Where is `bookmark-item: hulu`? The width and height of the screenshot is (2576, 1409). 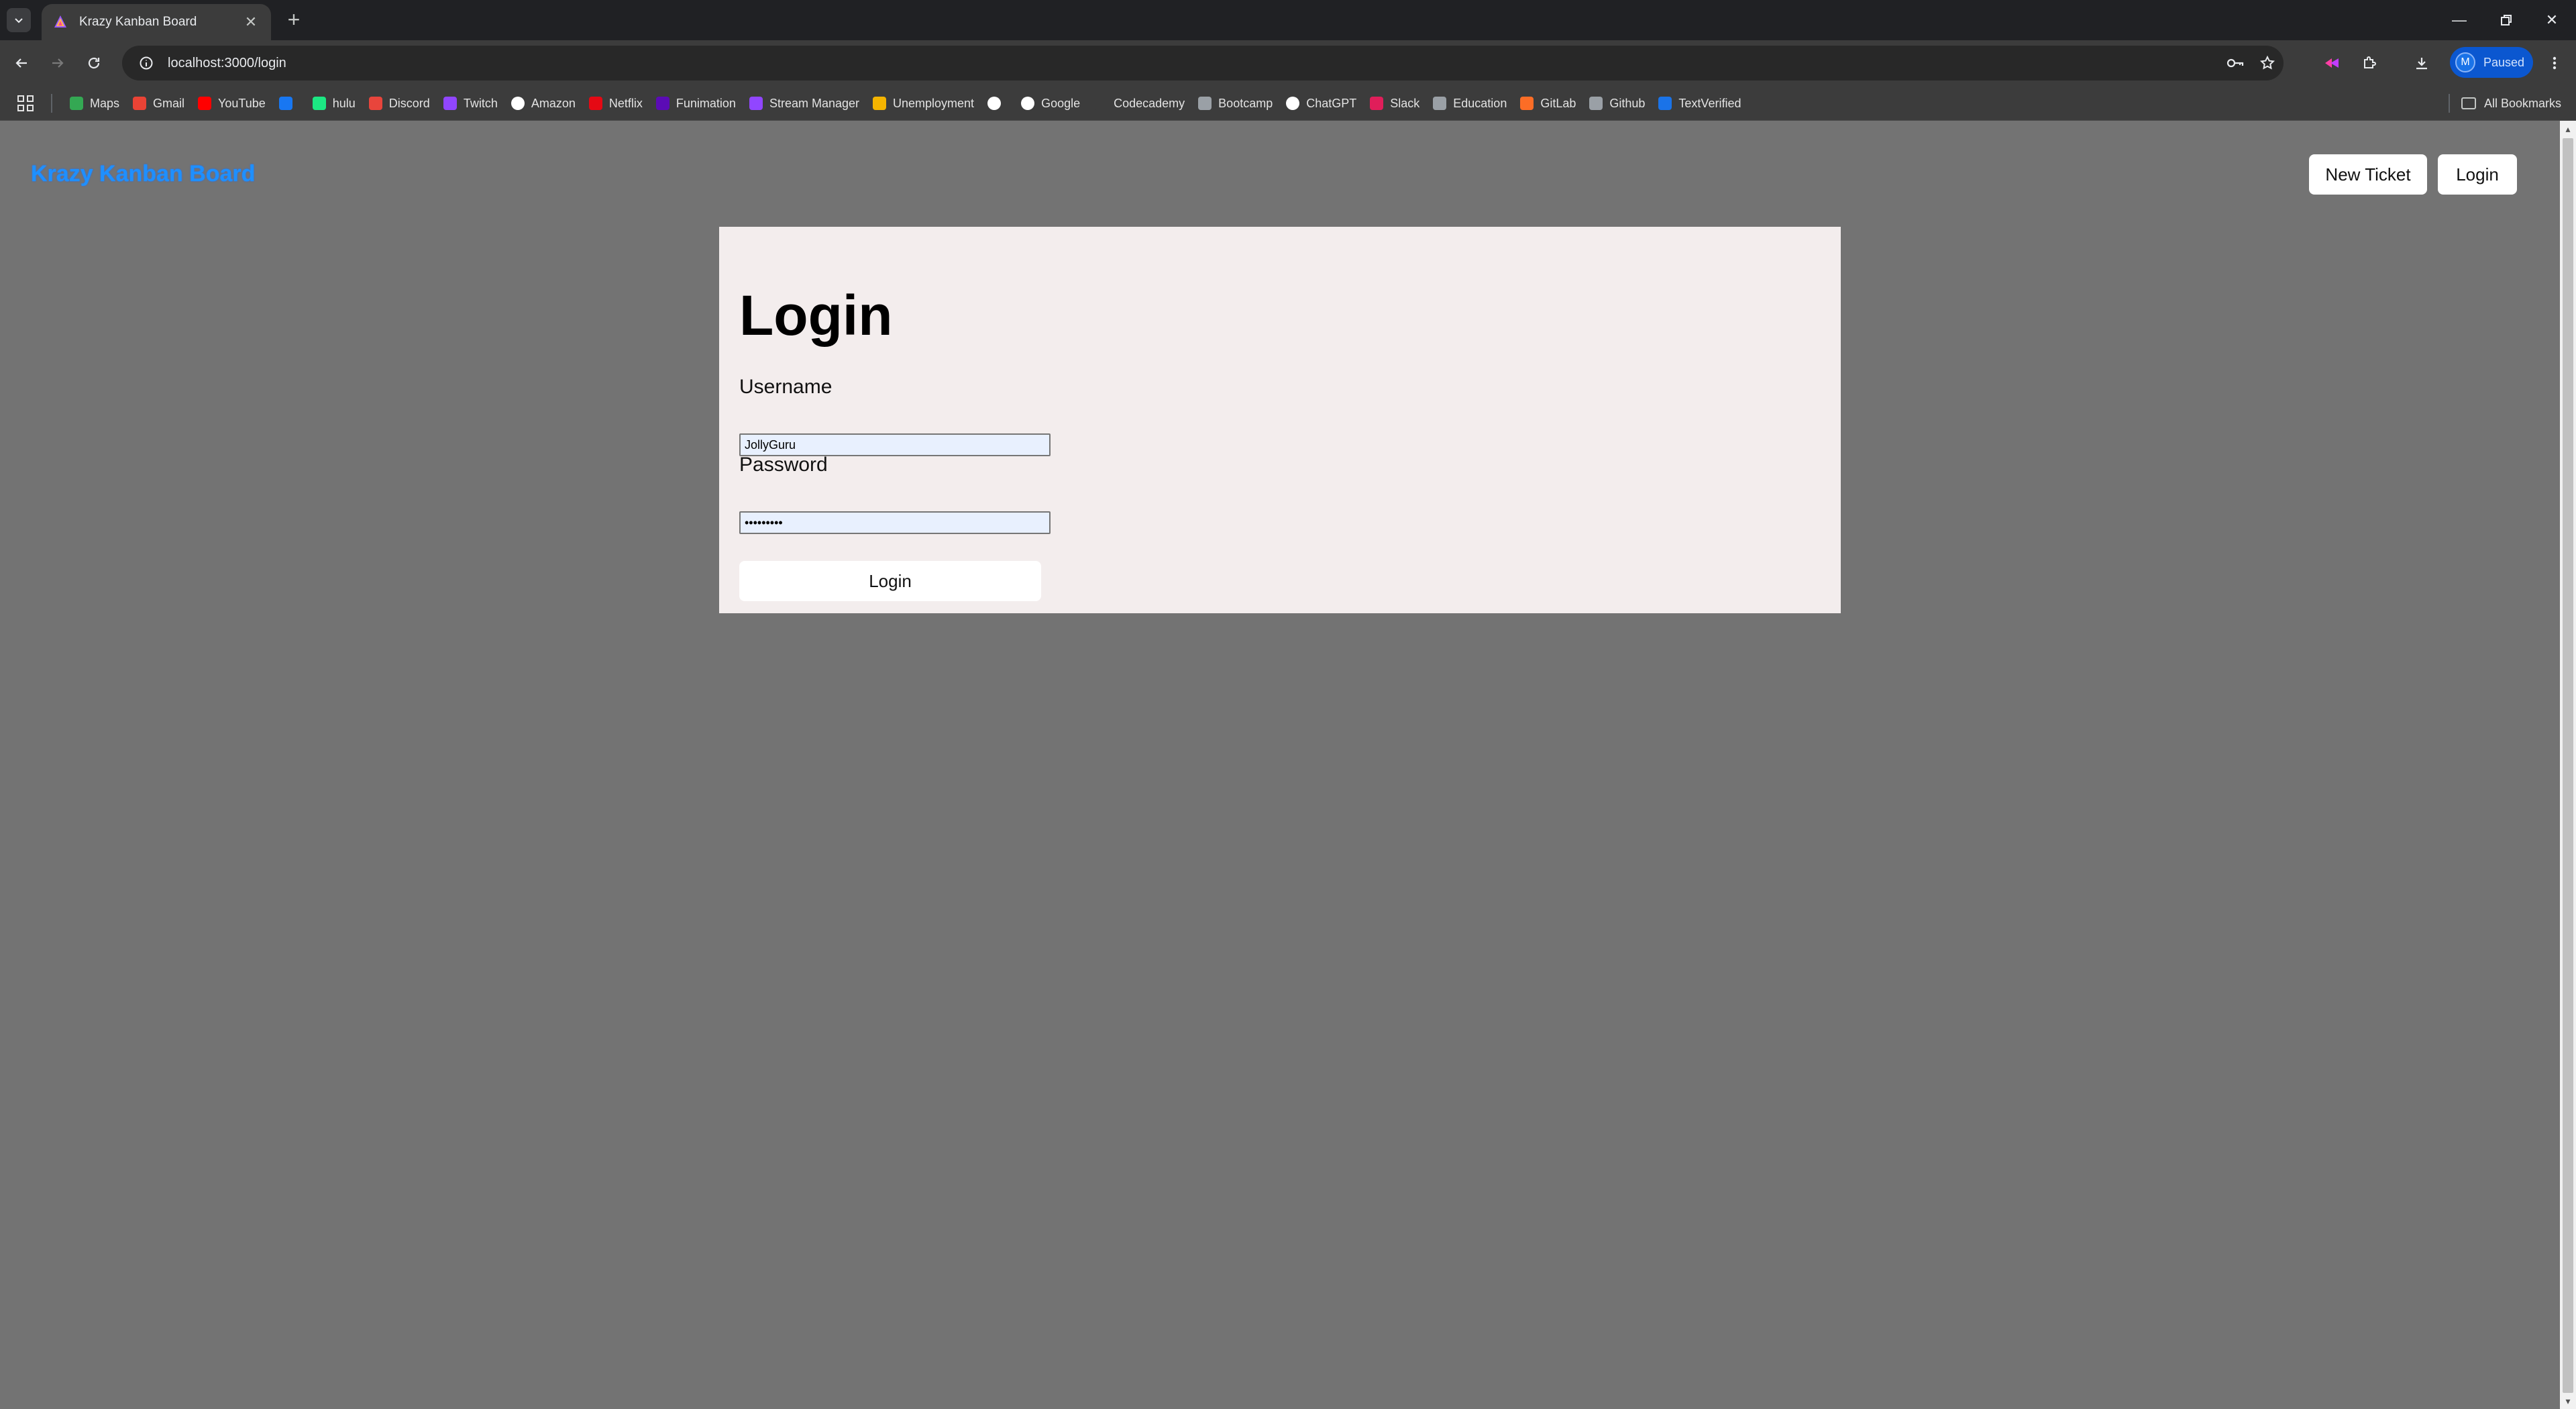 bookmark-item: hulu is located at coordinates (334, 103).